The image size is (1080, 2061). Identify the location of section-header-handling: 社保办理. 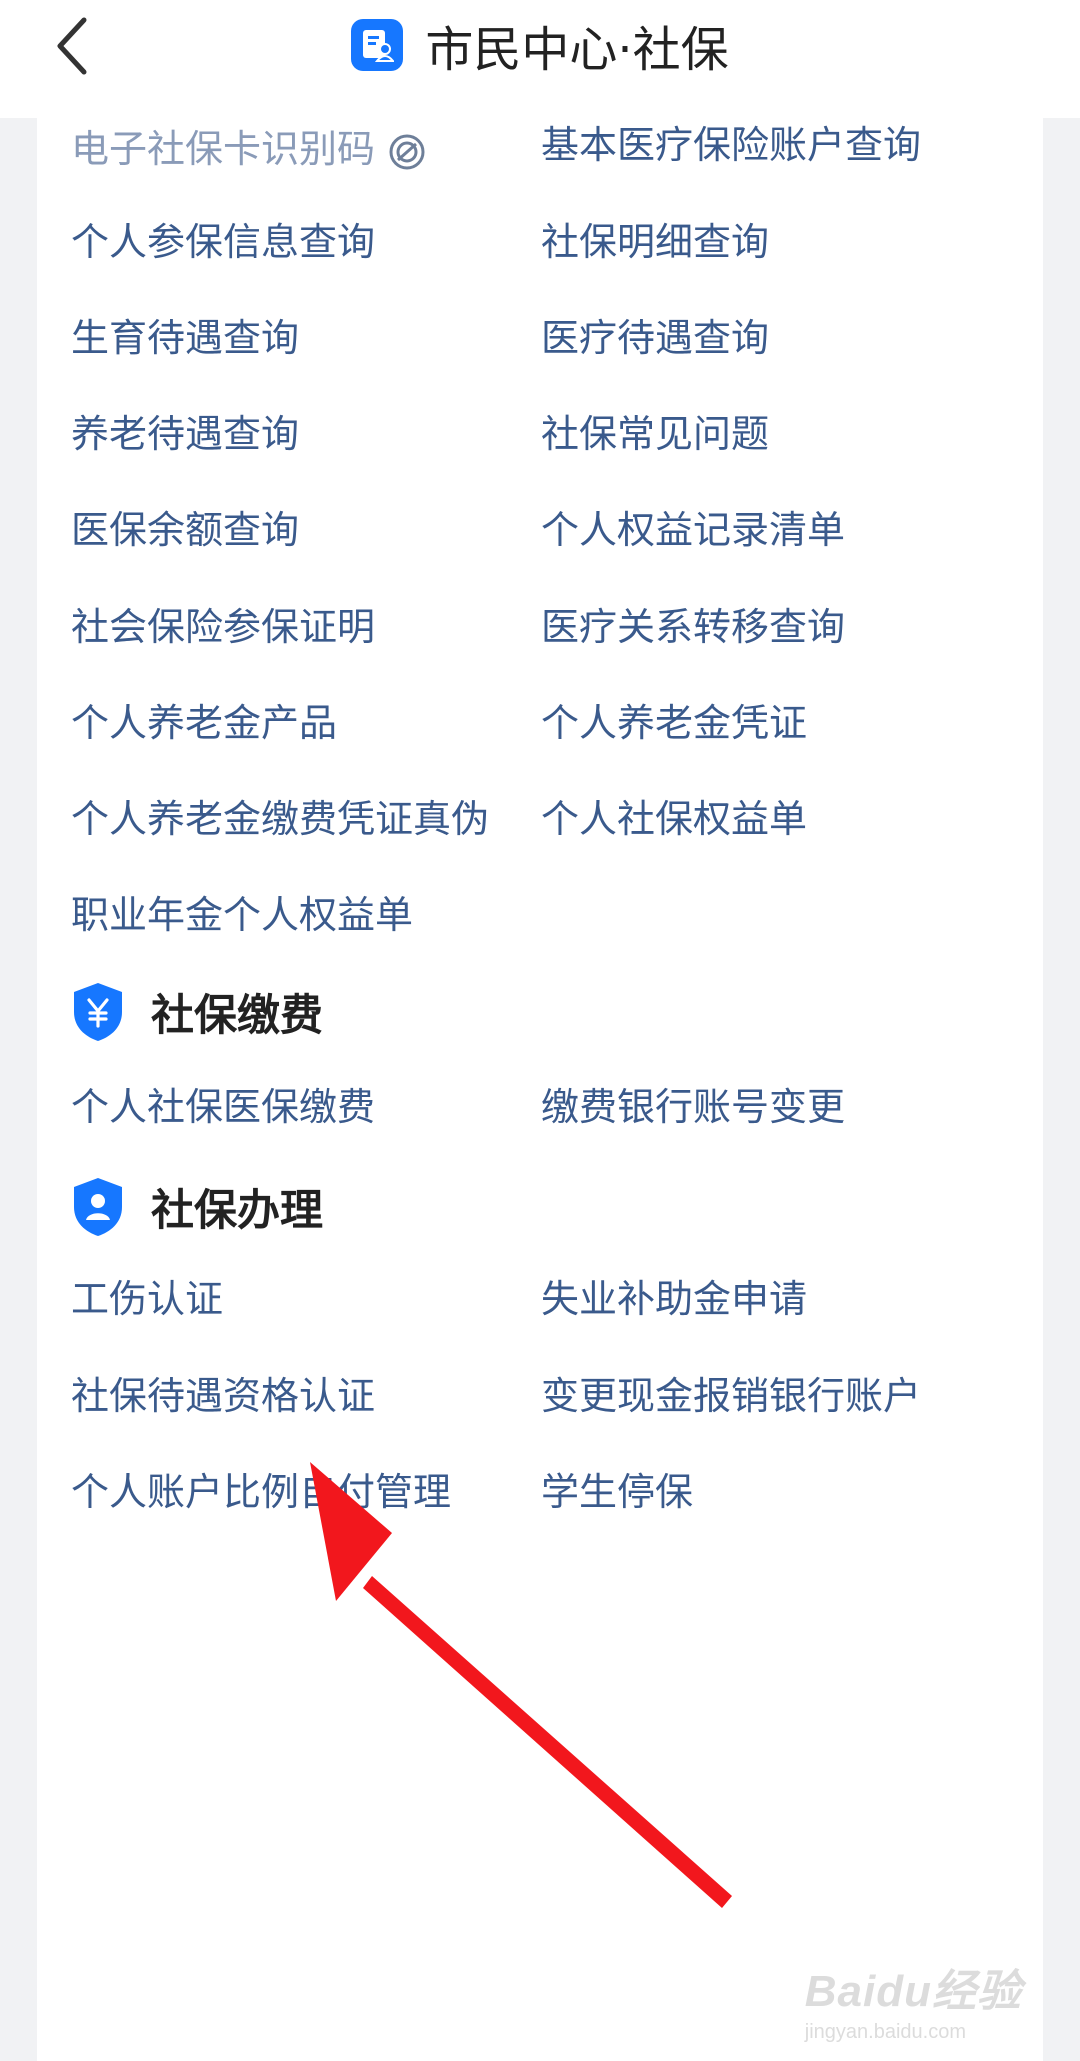
(196, 1207).